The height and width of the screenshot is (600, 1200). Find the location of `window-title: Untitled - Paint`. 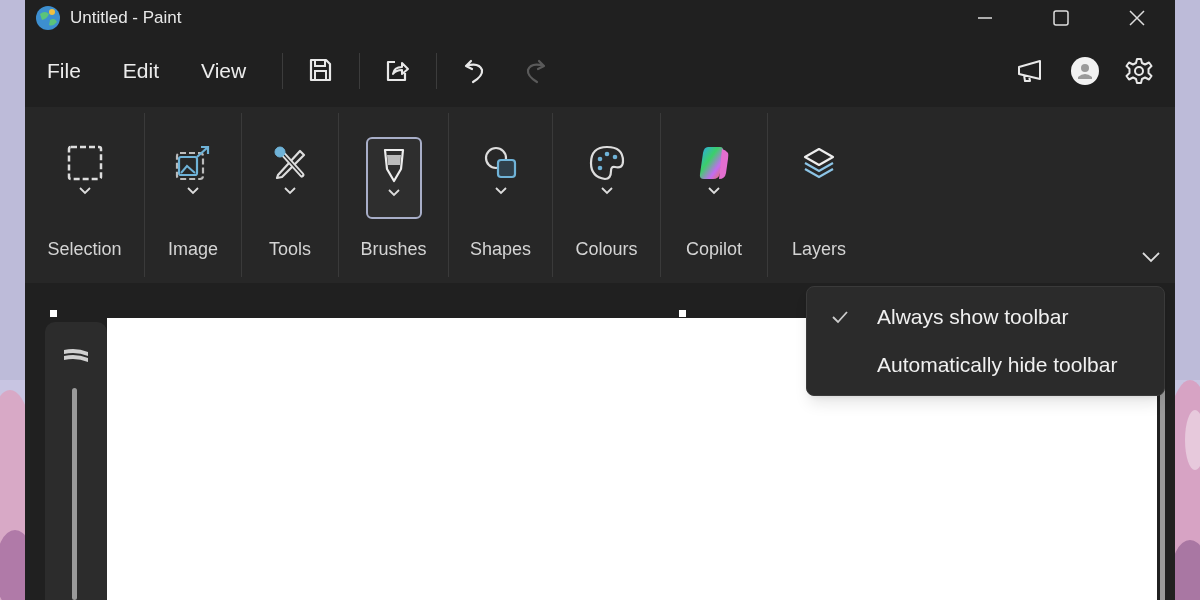

window-title: Untitled - Paint is located at coordinates (126, 17).